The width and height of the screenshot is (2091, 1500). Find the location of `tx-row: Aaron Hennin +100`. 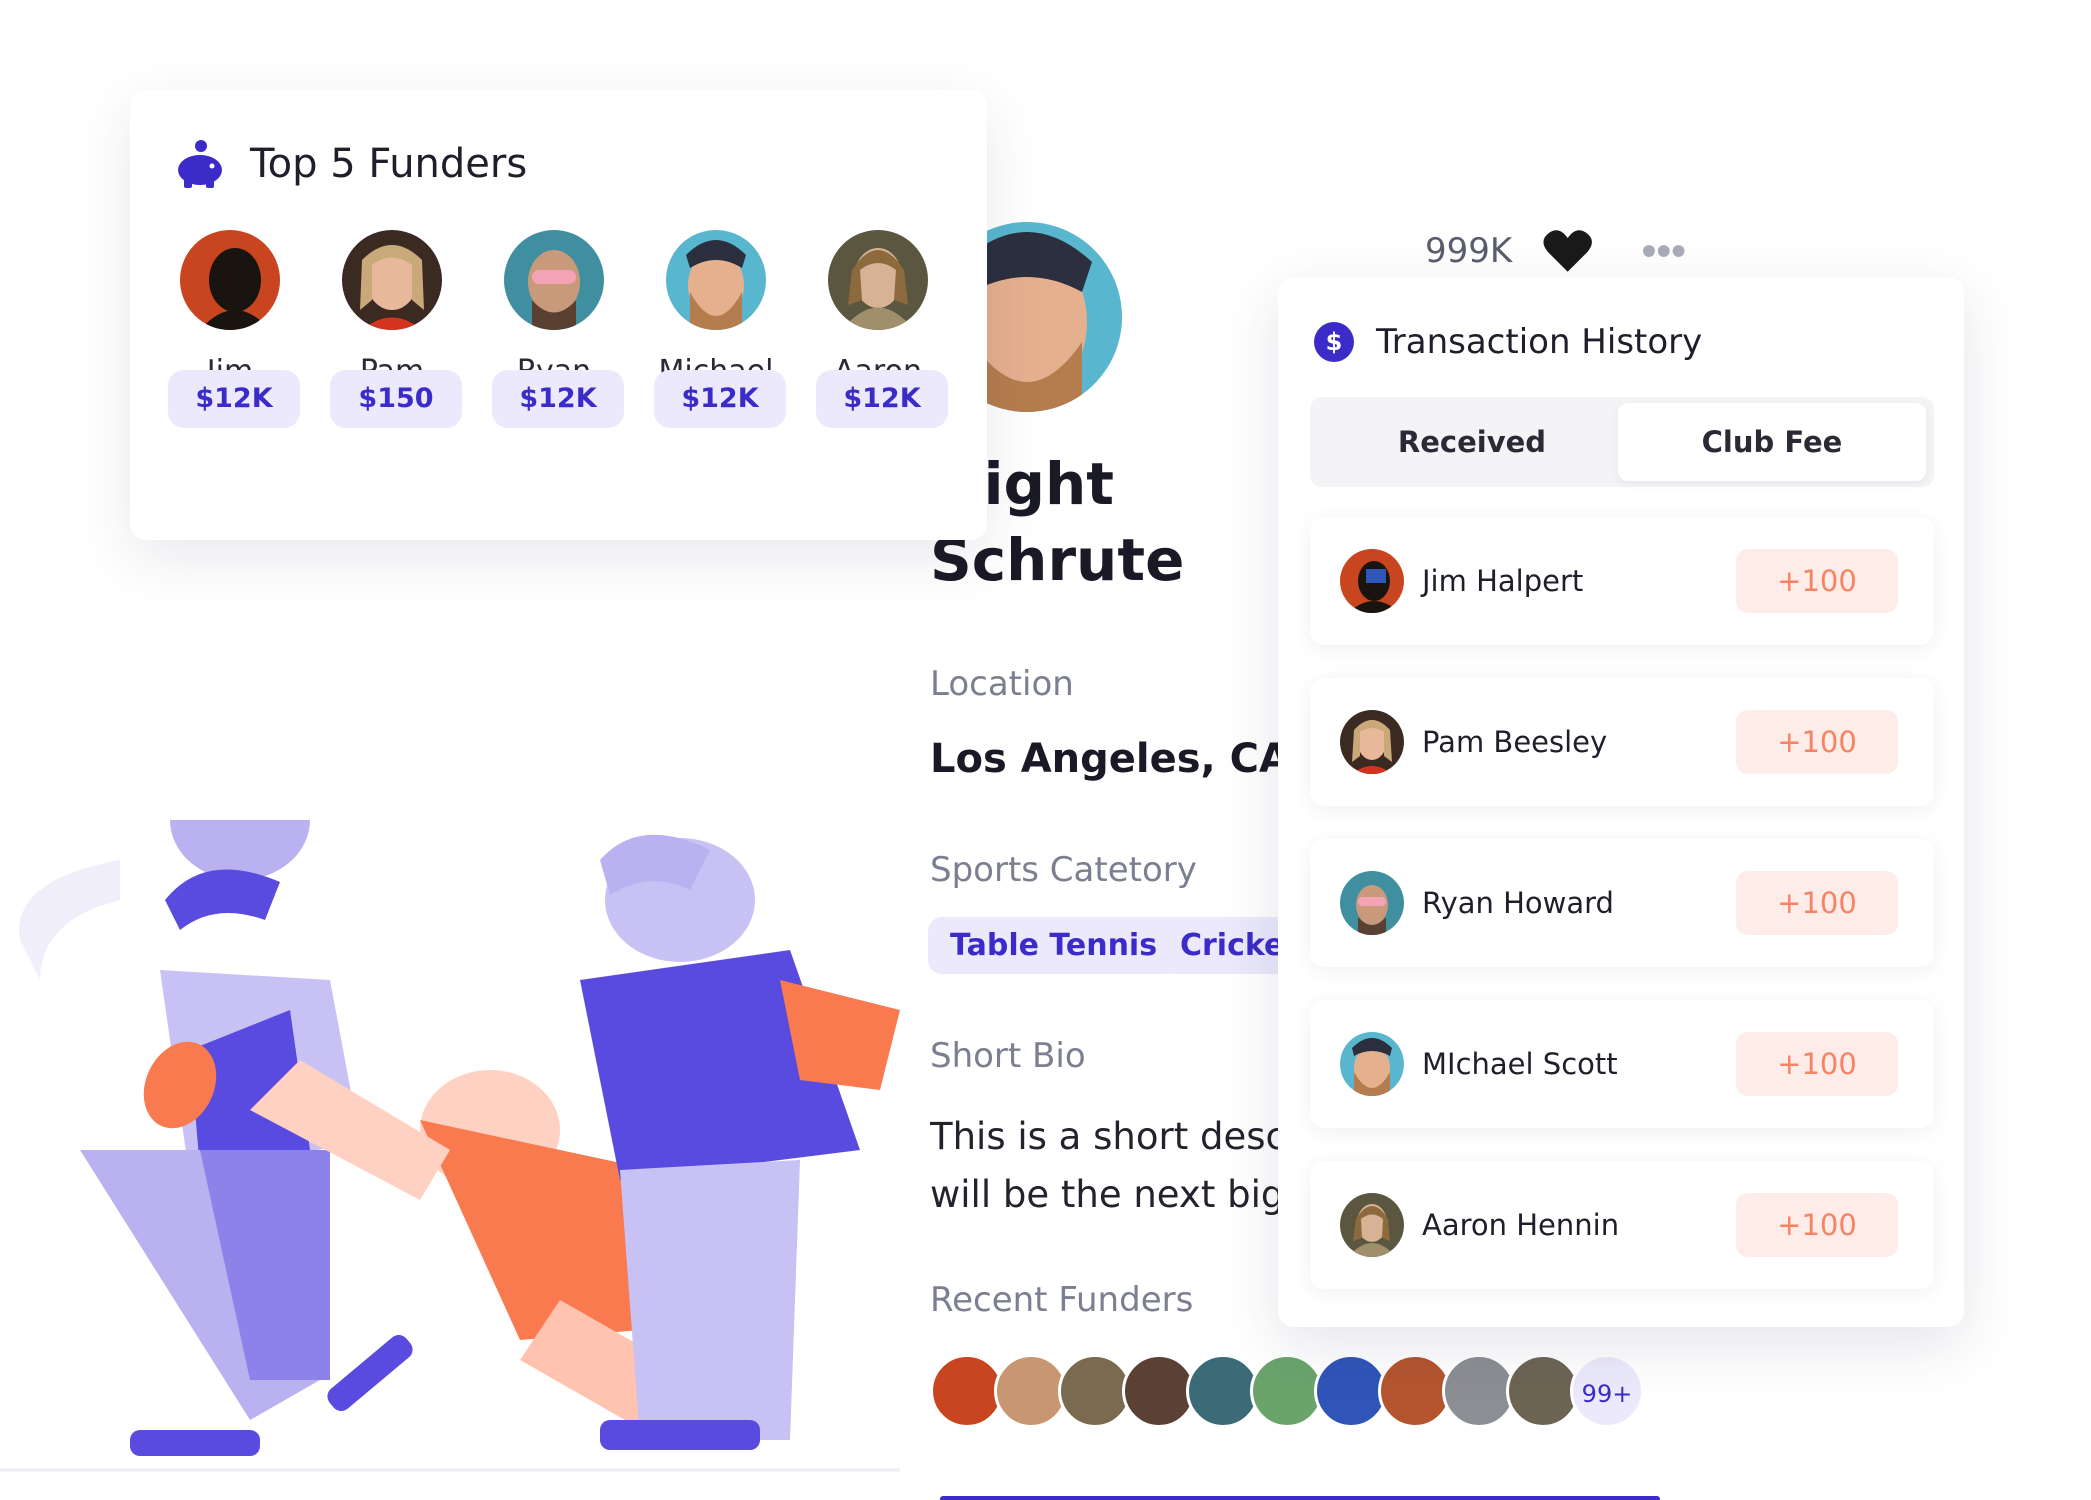

tx-row: Aaron Hennin +100 is located at coordinates (1622, 1225).